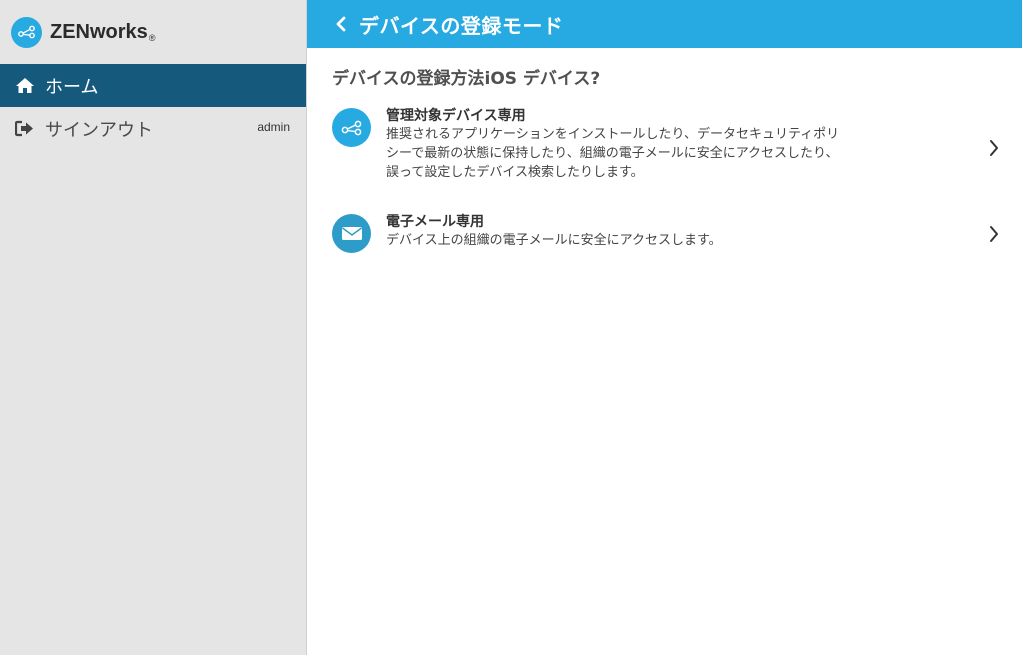  What do you see at coordinates (613, 134) in the screenshot?
I see `option-description-line: 推奨されるアプリケーションをインストールしたり、データセキュリティポリ` at bounding box center [613, 134].